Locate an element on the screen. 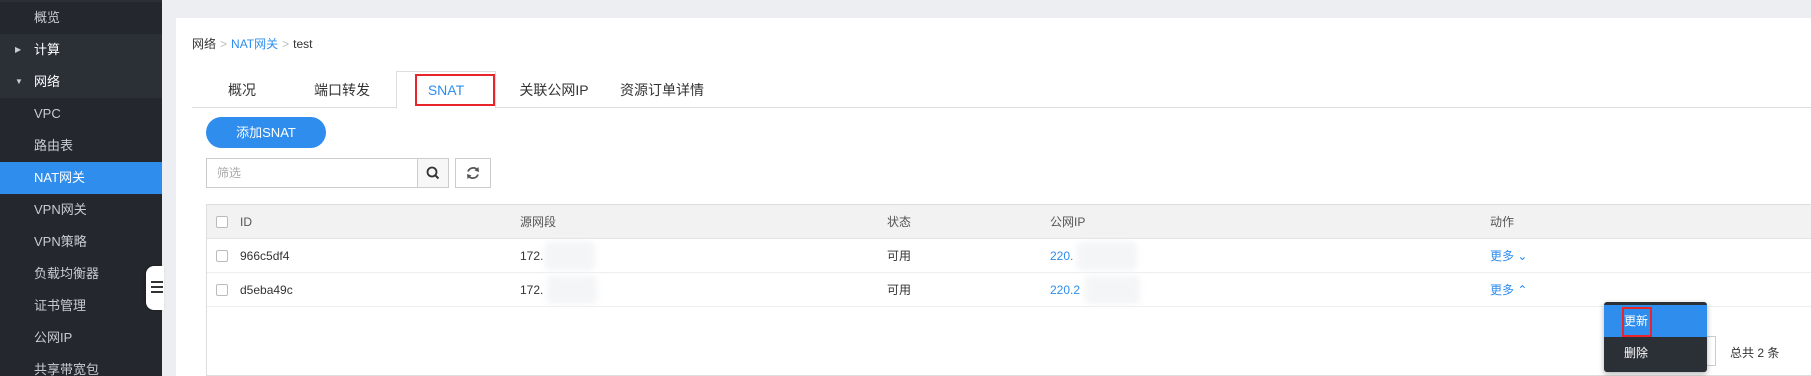 Image resolution: width=1811 pixels, height=376 pixels. row-more-button: 更多 ⌄ is located at coordinates (1508, 256).